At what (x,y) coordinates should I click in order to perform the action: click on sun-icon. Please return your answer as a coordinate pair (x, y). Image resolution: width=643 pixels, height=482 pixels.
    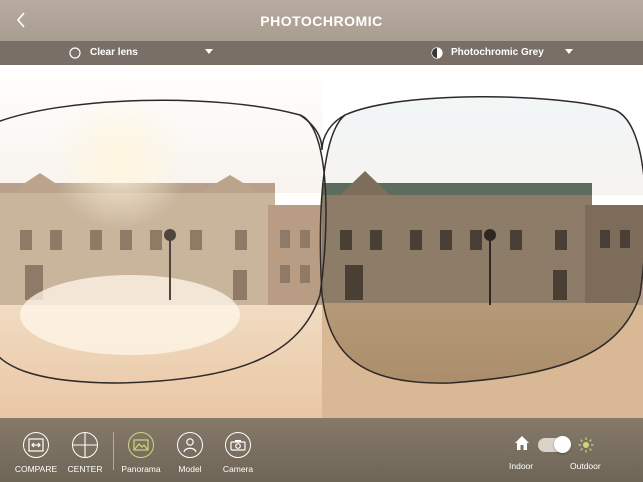
    Looking at the image, I should click on (586, 445).